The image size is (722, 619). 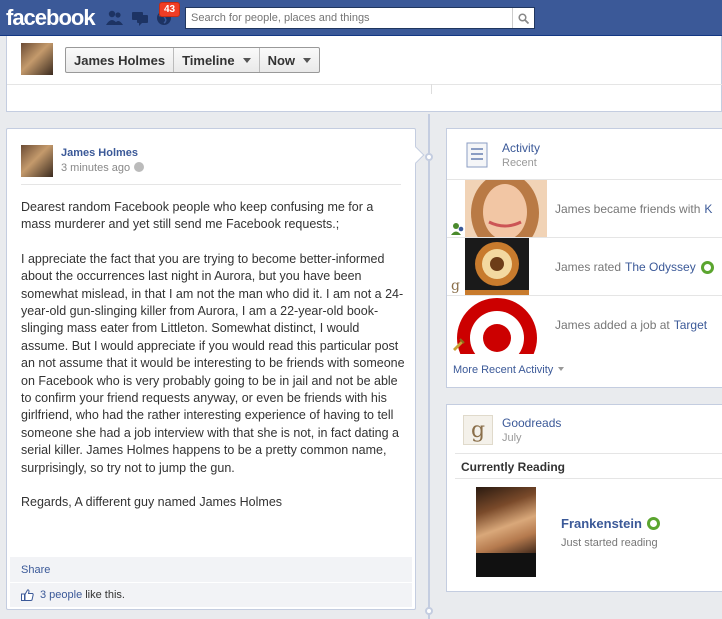 I want to click on goodreads-mini-icon: g, so click(x=455, y=286).